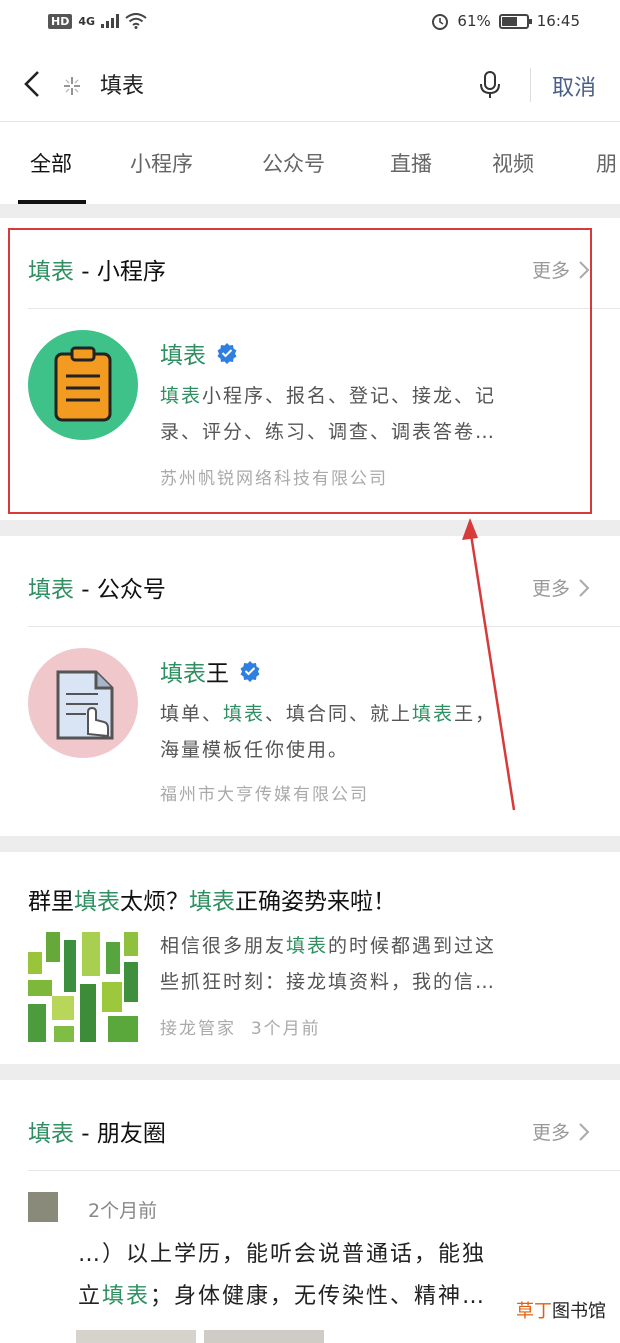  I want to click on document-hand-icon, so click(85, 705).